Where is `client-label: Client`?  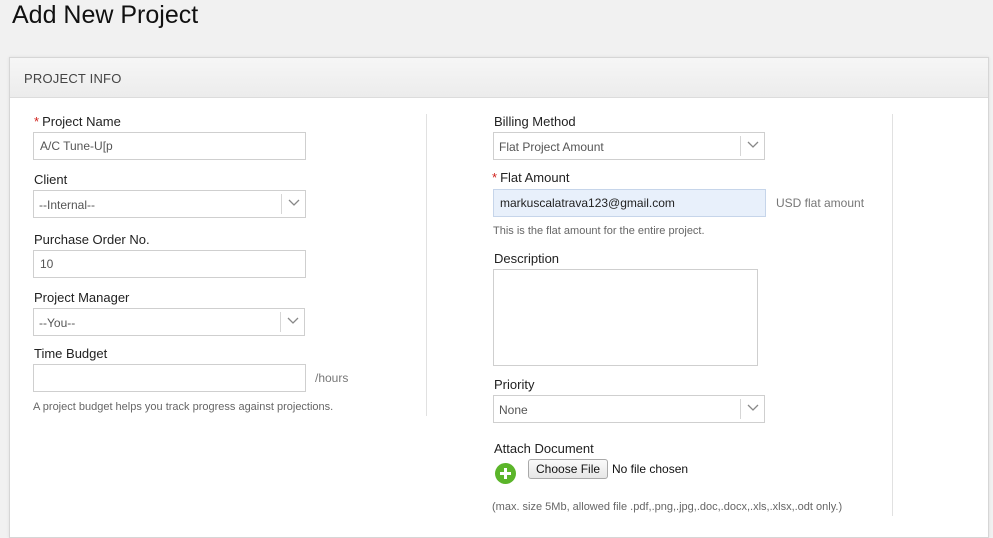
client-label: Client is located at coordinates (51, 179).